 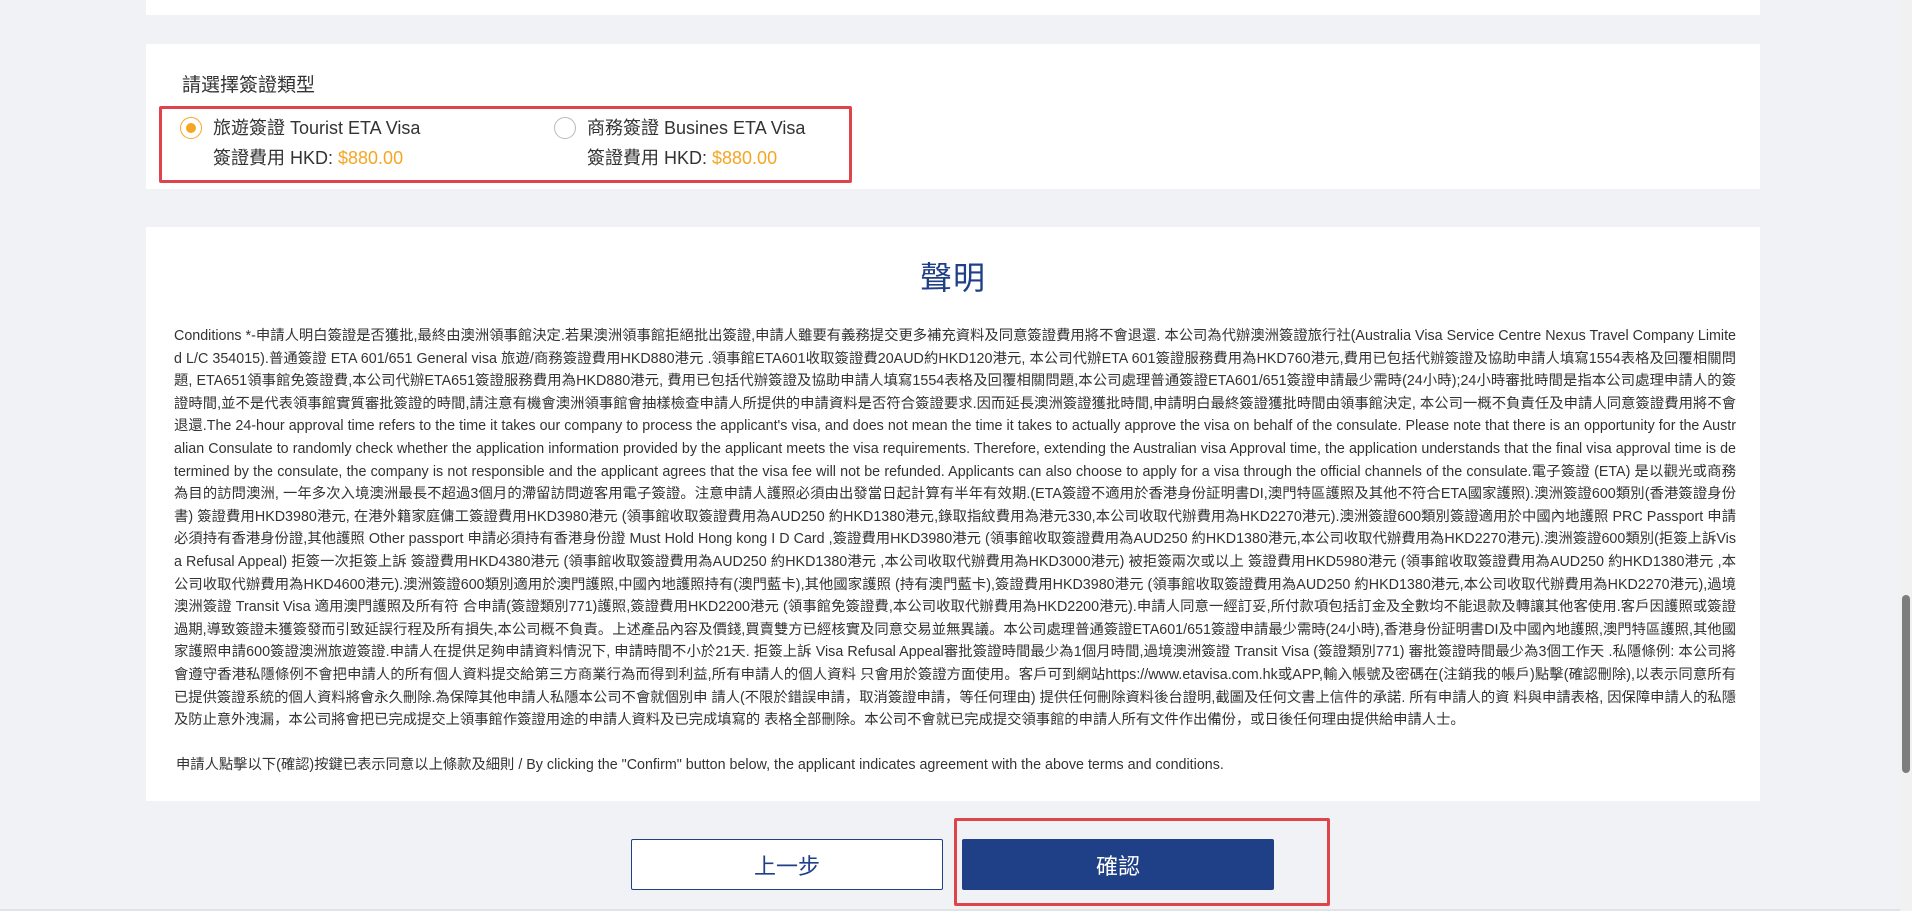 What do you see at coordinates (565, 128) in the screenshot?
I see `business-visa-radio` at bounding box center [565, 128].